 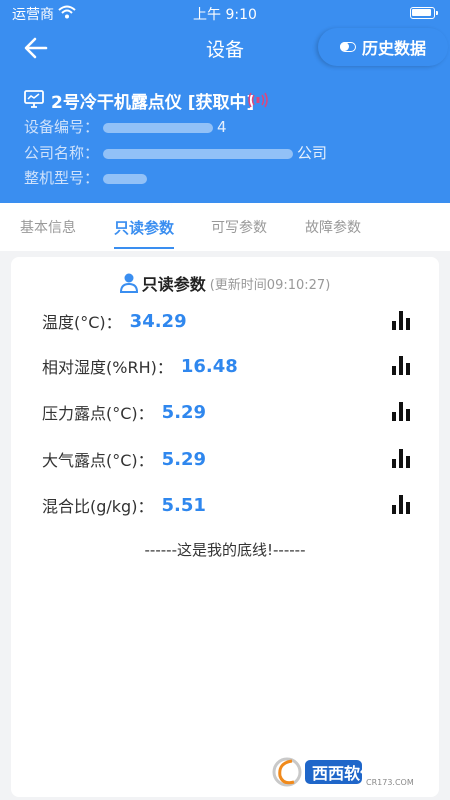 I want to click on param-value: 5.51, so click(x=183, y=505).